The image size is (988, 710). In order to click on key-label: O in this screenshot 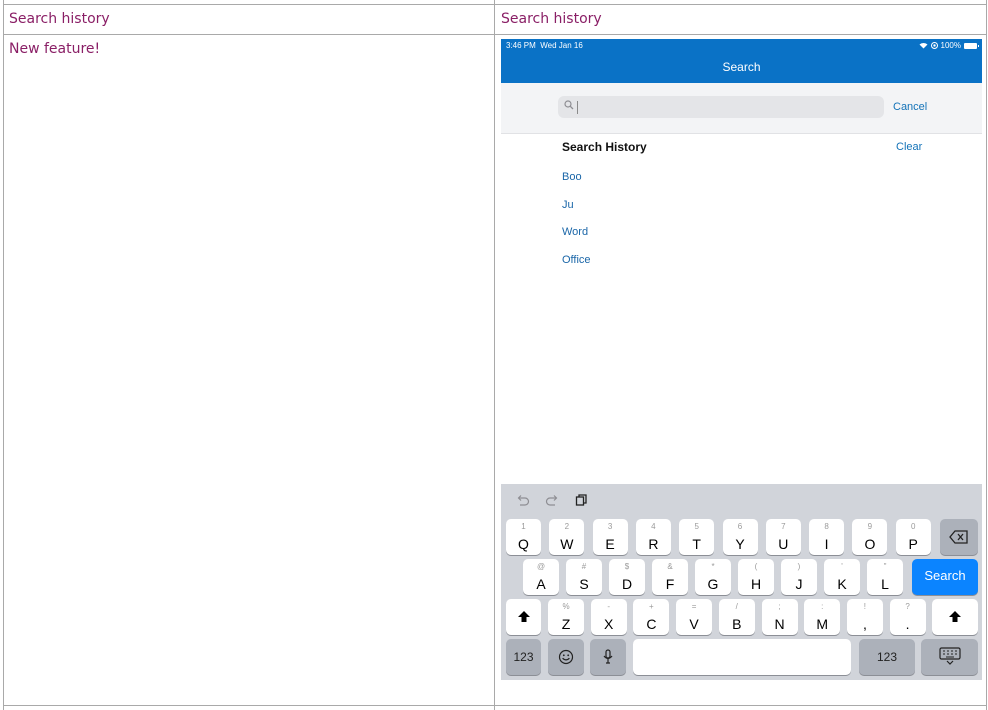, I will do `click(870, 544)`.